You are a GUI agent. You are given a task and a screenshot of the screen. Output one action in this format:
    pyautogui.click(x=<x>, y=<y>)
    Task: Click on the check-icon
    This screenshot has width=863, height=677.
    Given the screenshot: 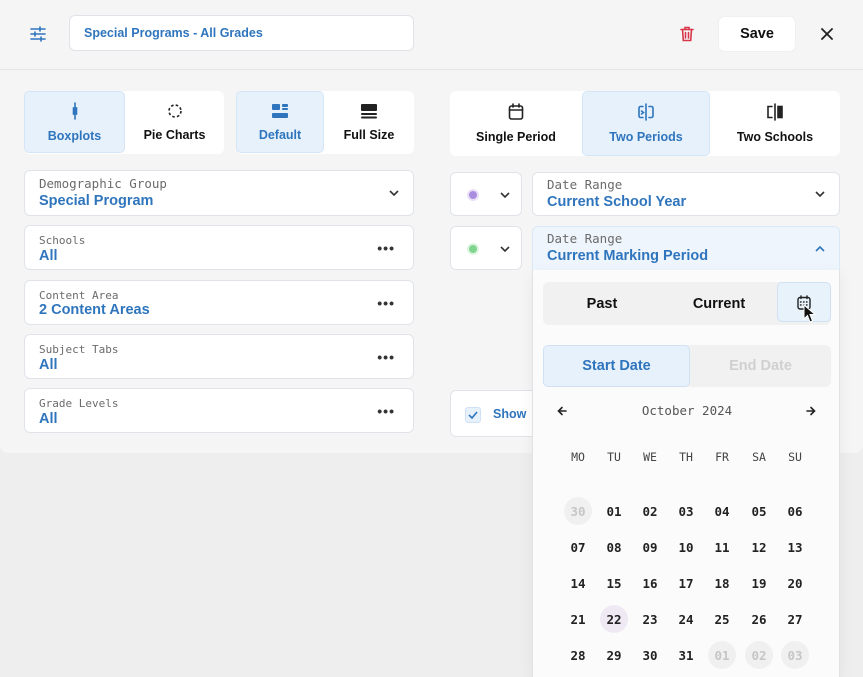 What is the action you would take?
    pyautogui.click(x=473, y=415)
    